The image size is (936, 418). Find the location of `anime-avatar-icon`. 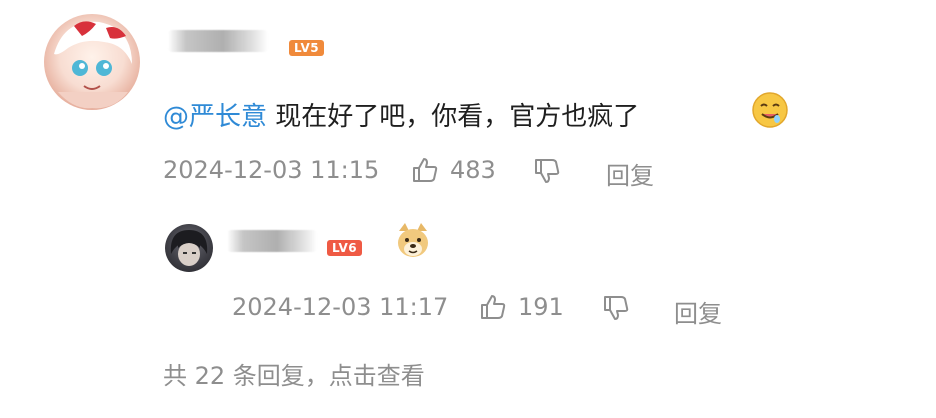

anime-avatar-icon is located at coordinates (93, 65).